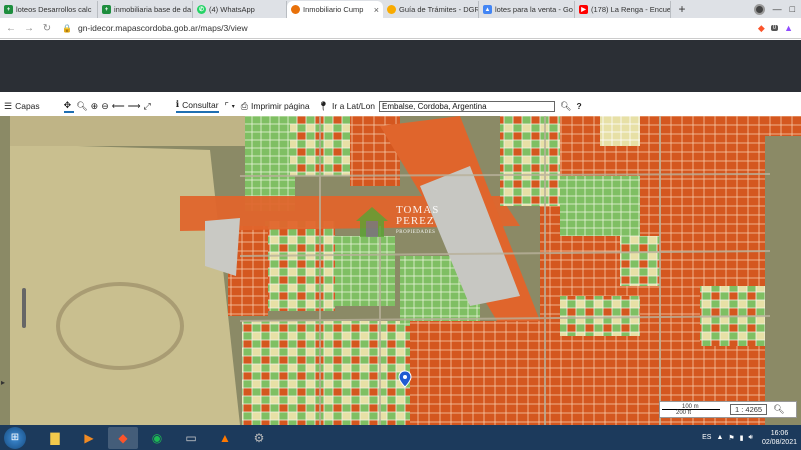  What do you see at coordinates (372, 222) in the screenshot?
I see `house-logo-icon` at bounding box center [372, 222].